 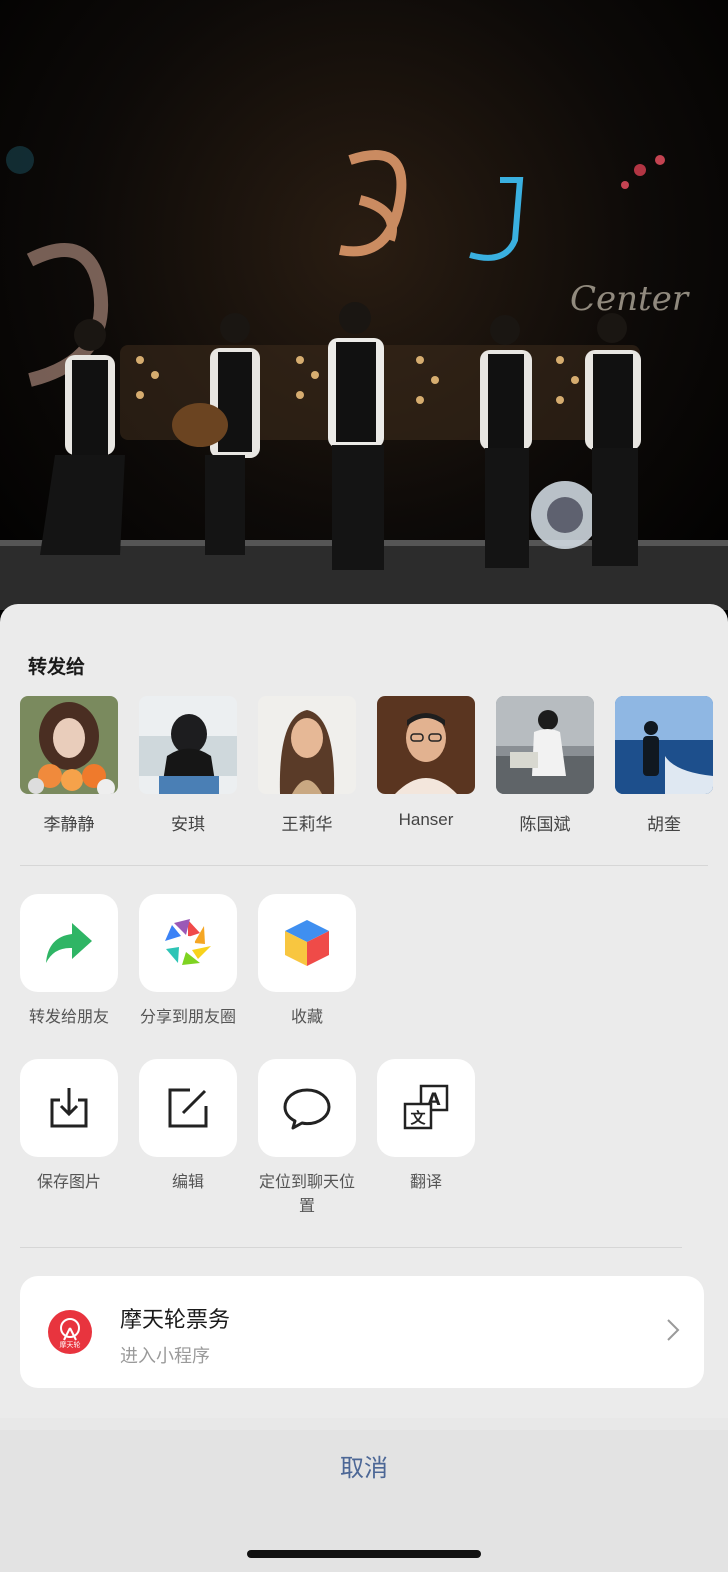 I want to click on favorite-cube-icon, so click(x=307, y=943).